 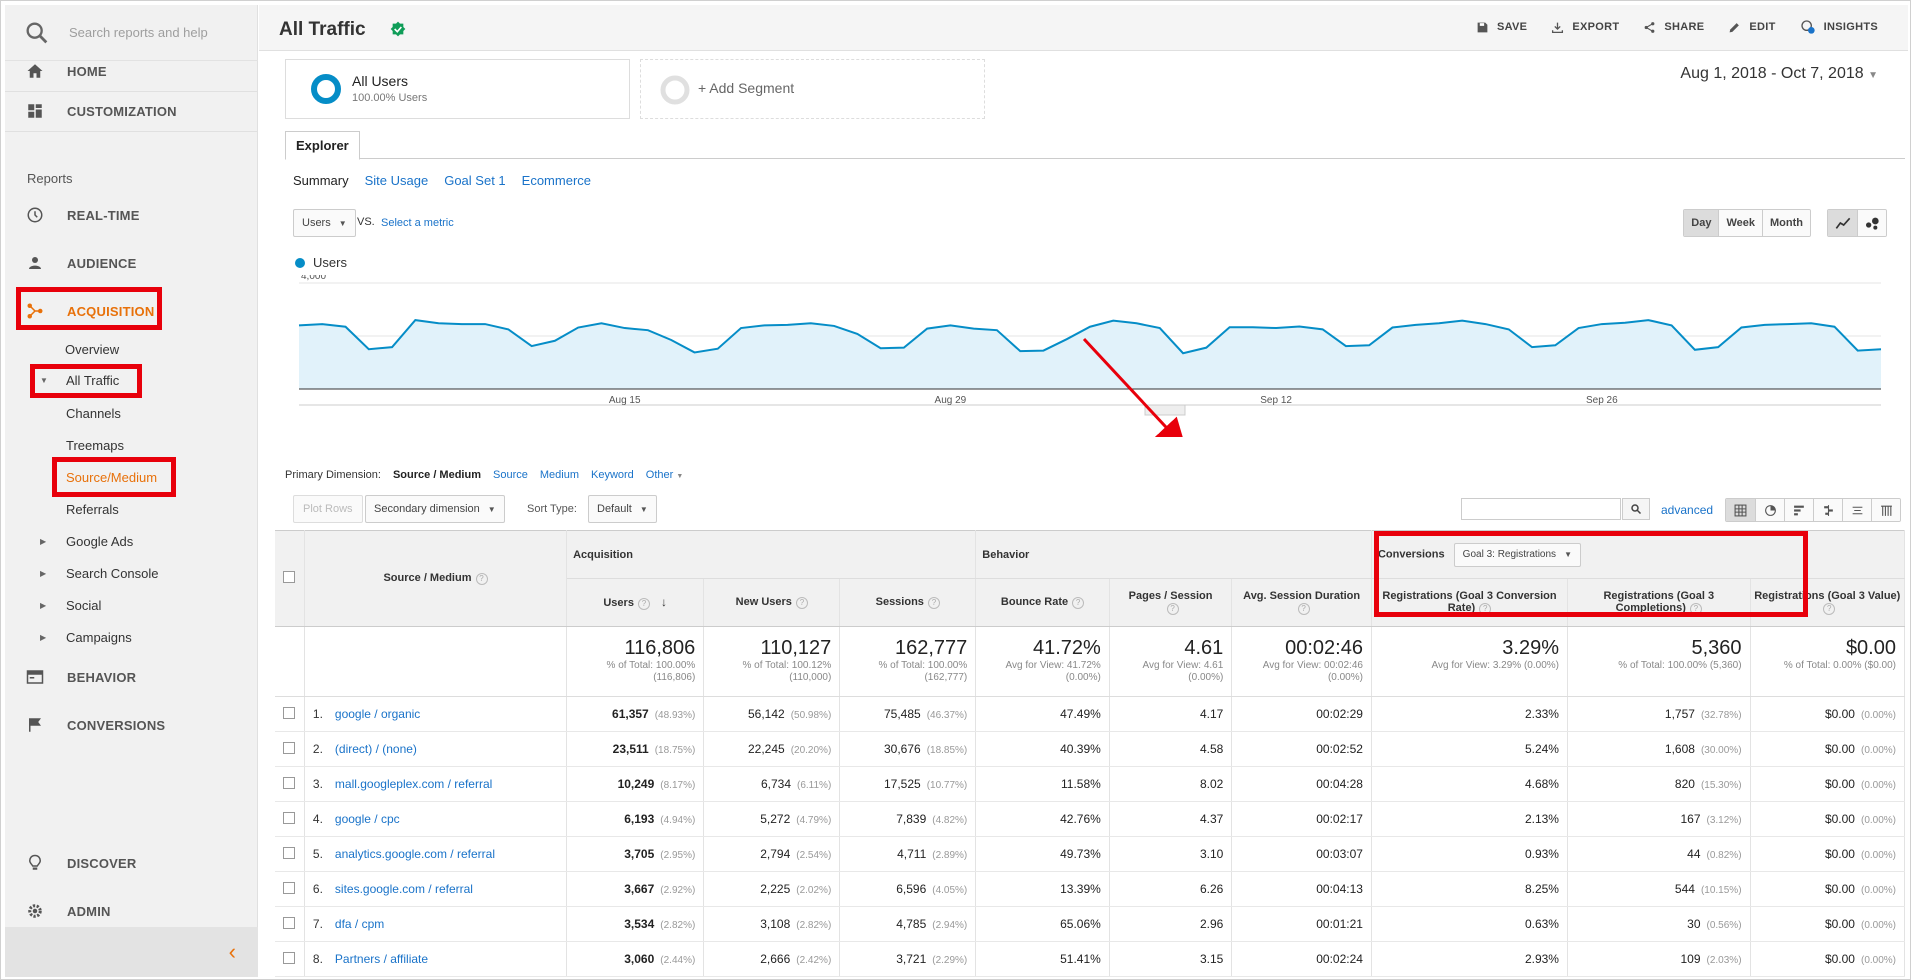 I want to click on subtab-ecommerce: Ecommerce, so click(x=556, y=180).